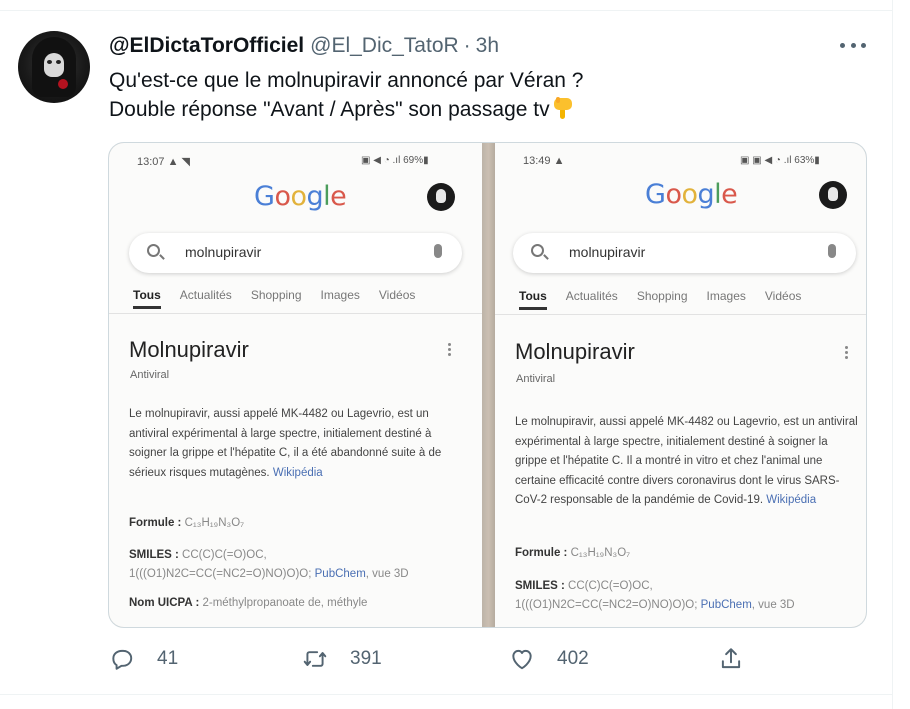 This screenshot has width=910, height=709. Describe the element at coordinates (342, 659) in the screenshot. I see `retweet-button: 391` at that location.